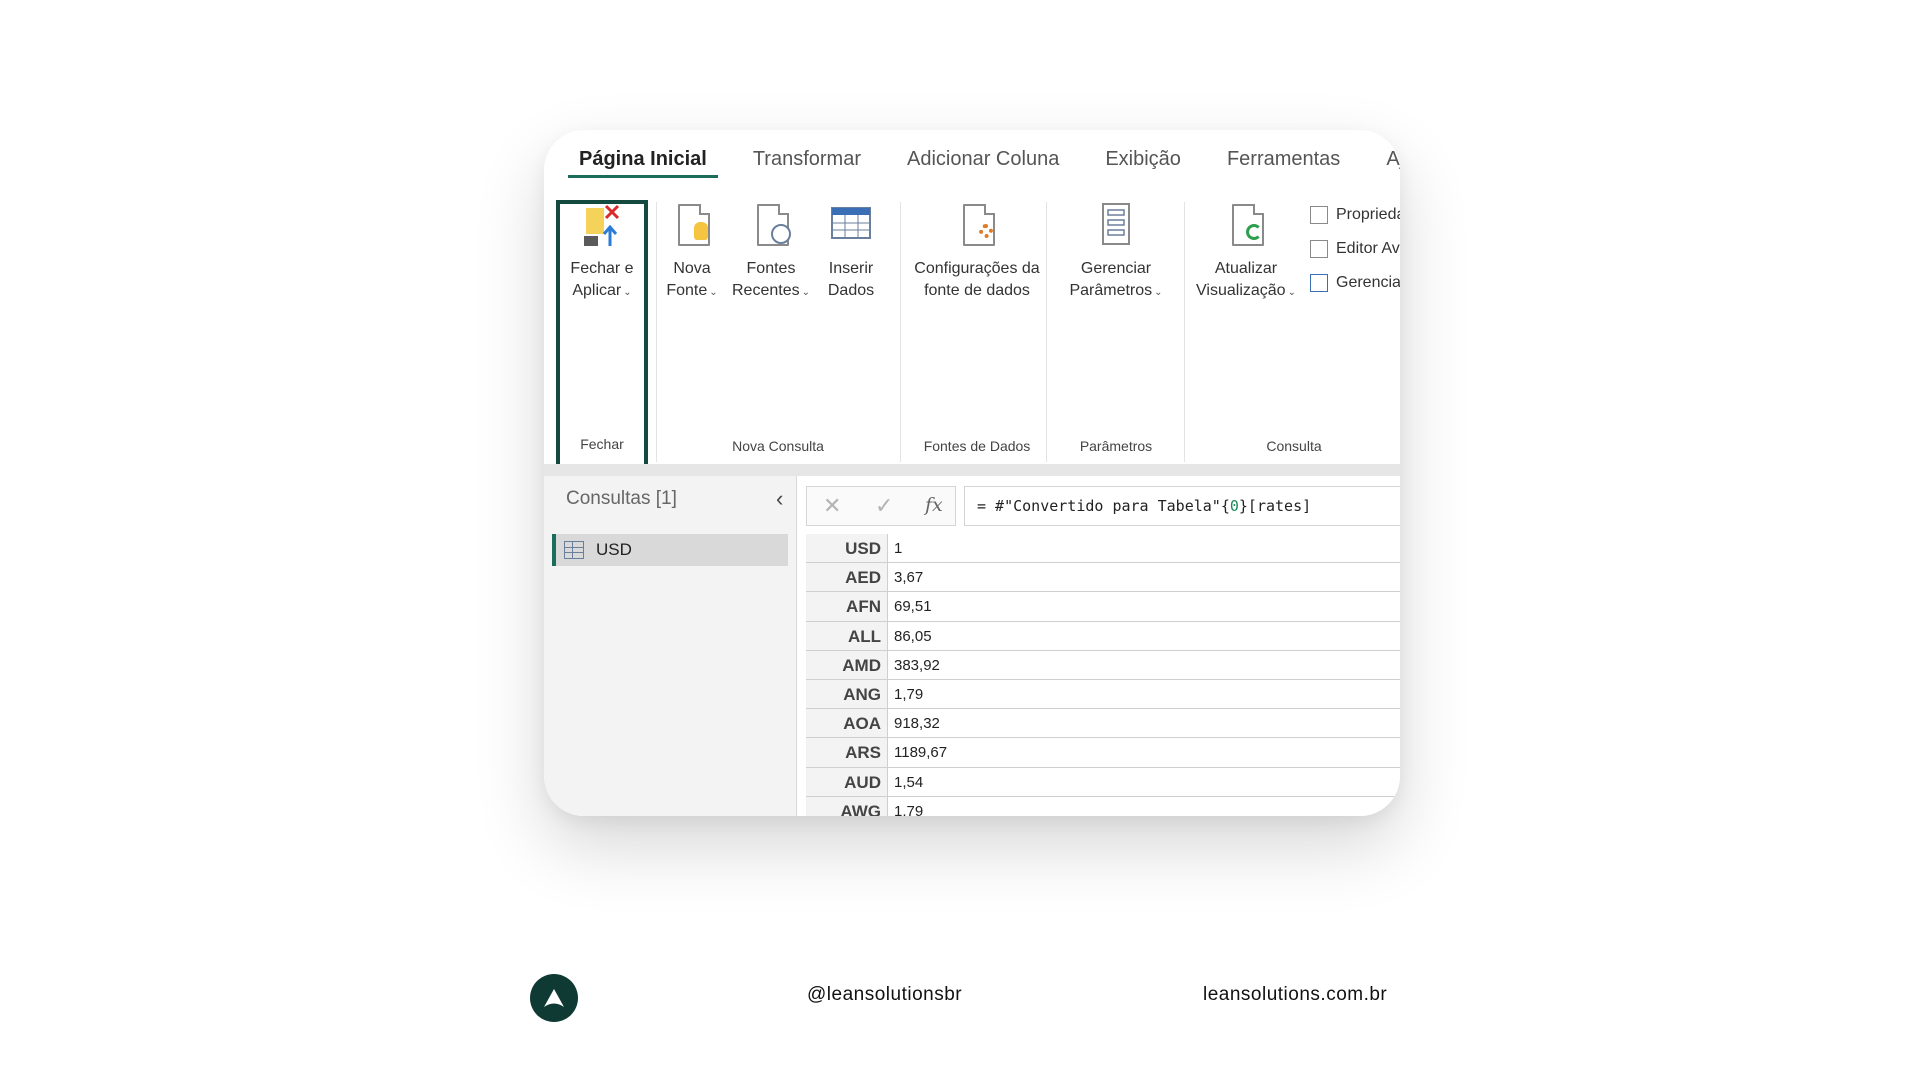 This screenshot has height=1080, width=1920. I want to click on table-row: AUD 1,54, so click(1103, 782).